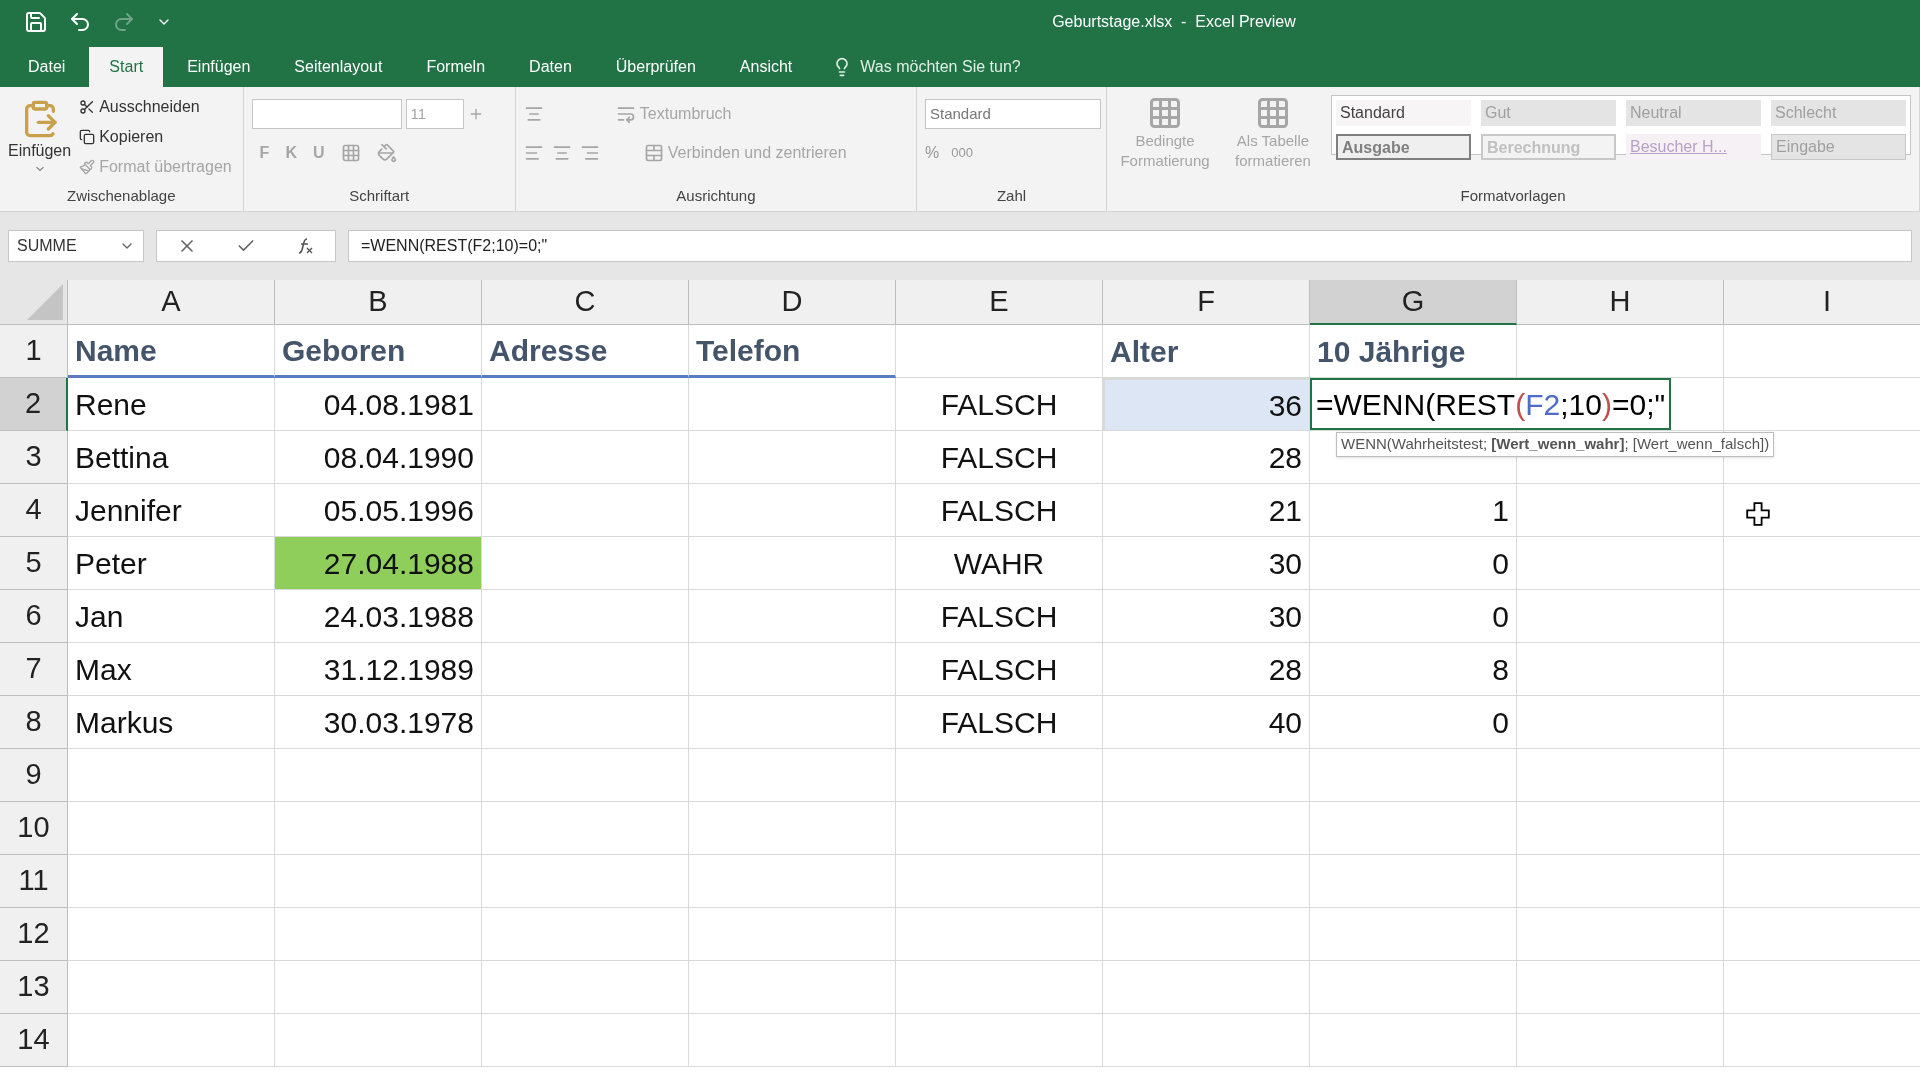 The width and height of the screenshot is (1920, 1080). Describe the element at coordinates (533, 114) in the screenshot. I see `align-top-icon` at that location.